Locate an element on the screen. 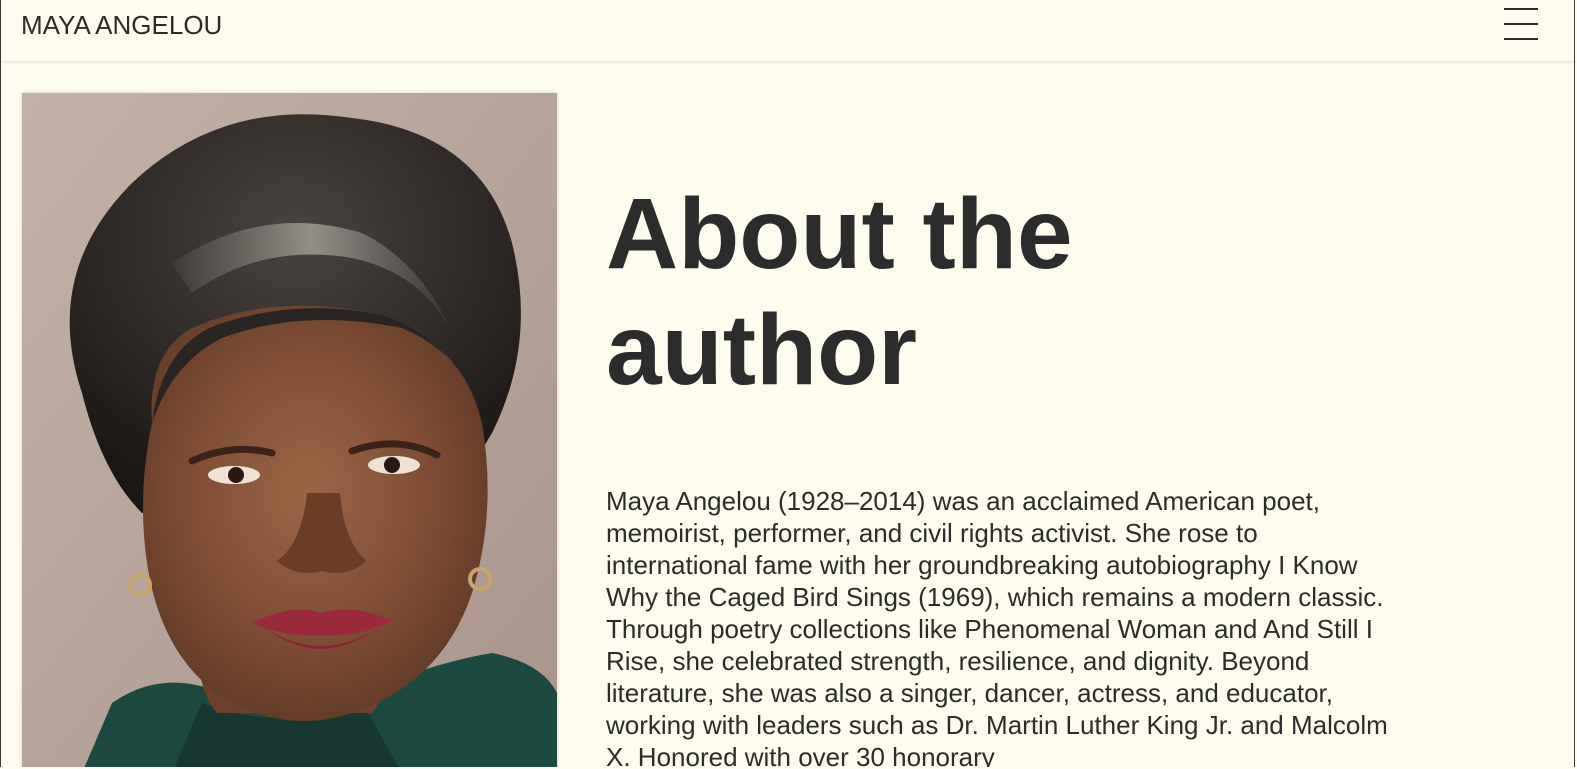 The image size is (1577, 769). menu-bar-top is located at coordinates (1521, 9).